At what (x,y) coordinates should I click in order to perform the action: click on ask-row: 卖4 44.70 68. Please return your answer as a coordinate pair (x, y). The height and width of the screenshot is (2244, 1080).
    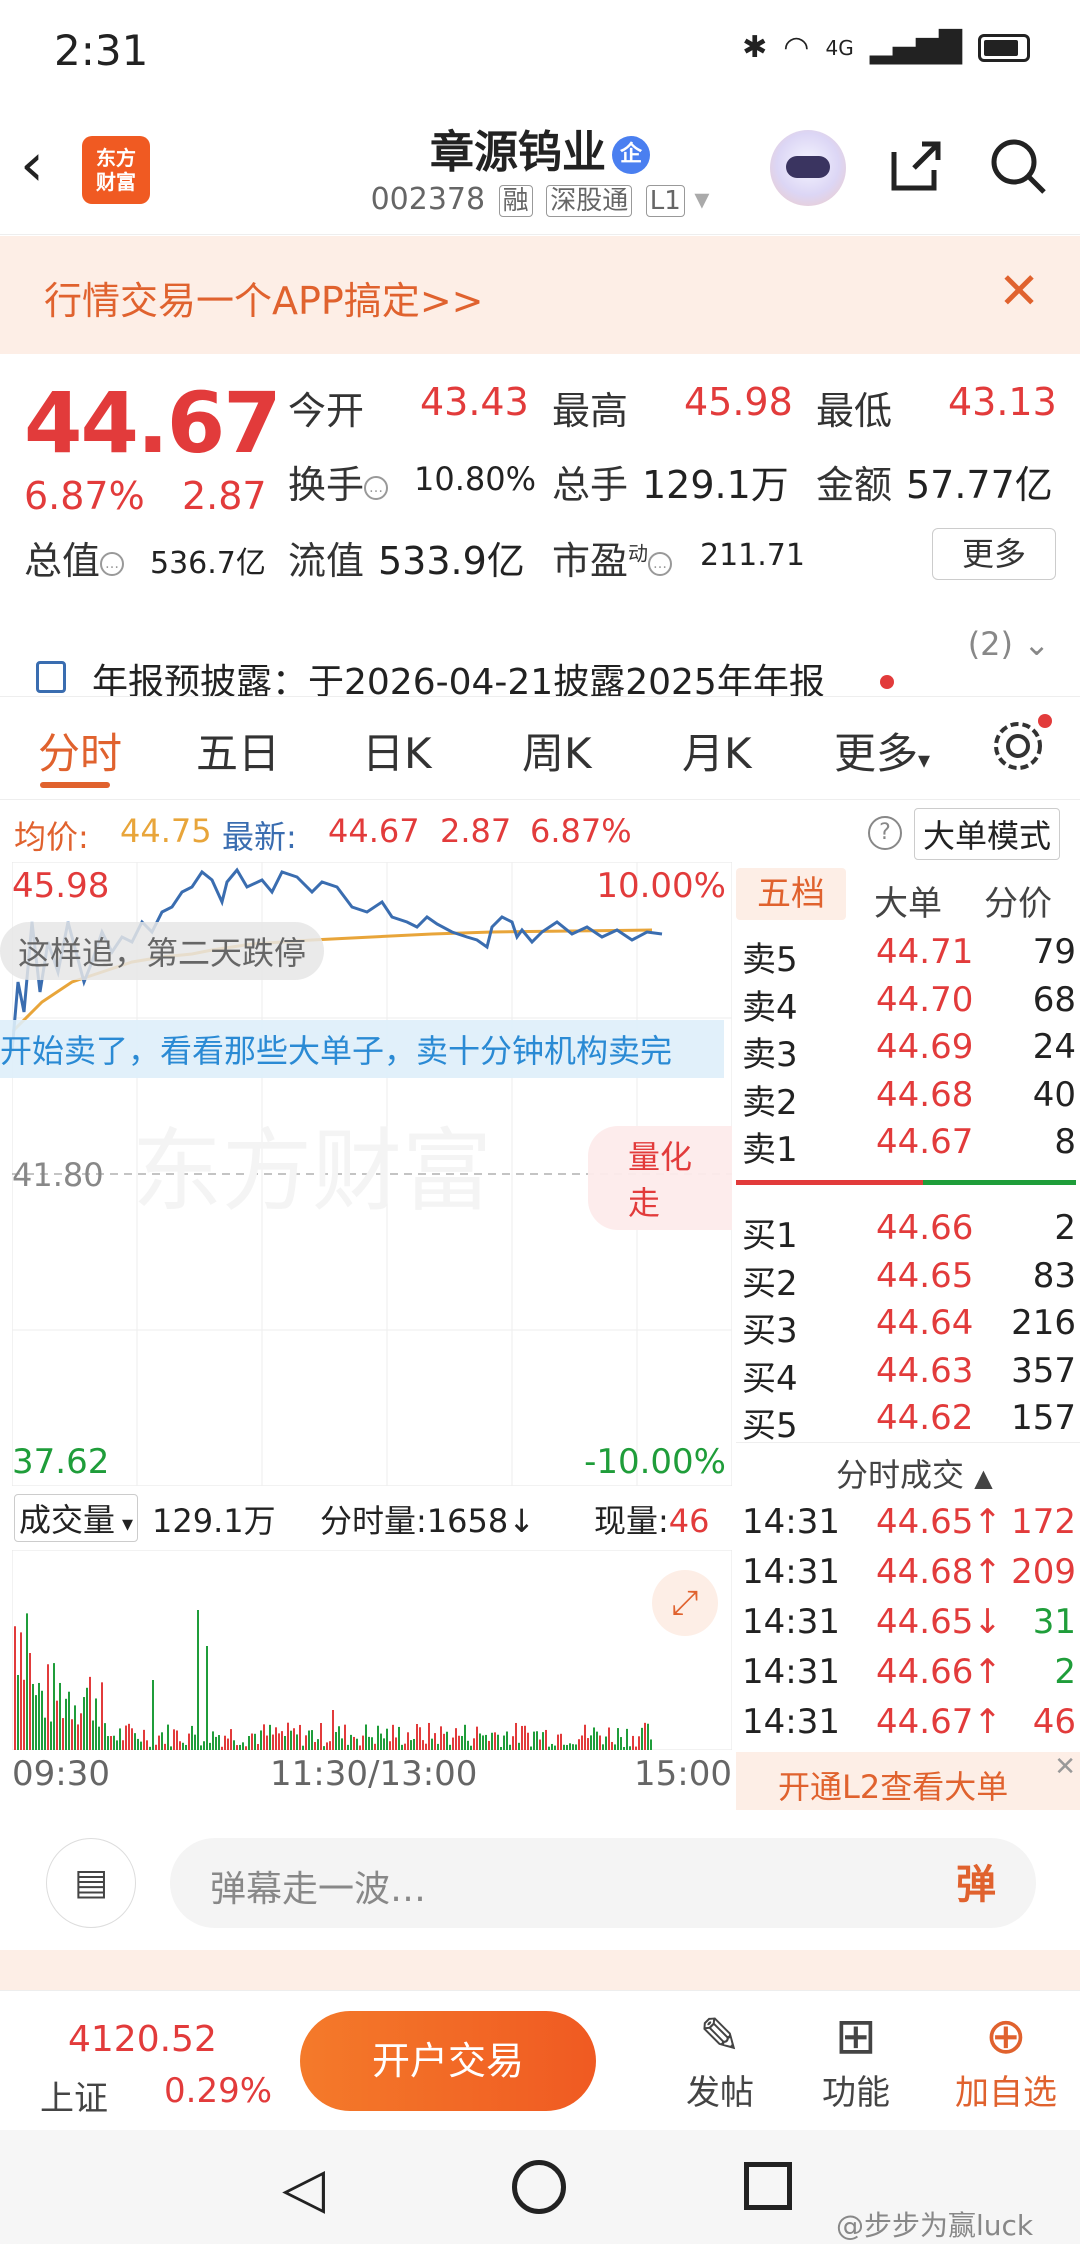
    Looking at the image, I should click on (906, 1004).